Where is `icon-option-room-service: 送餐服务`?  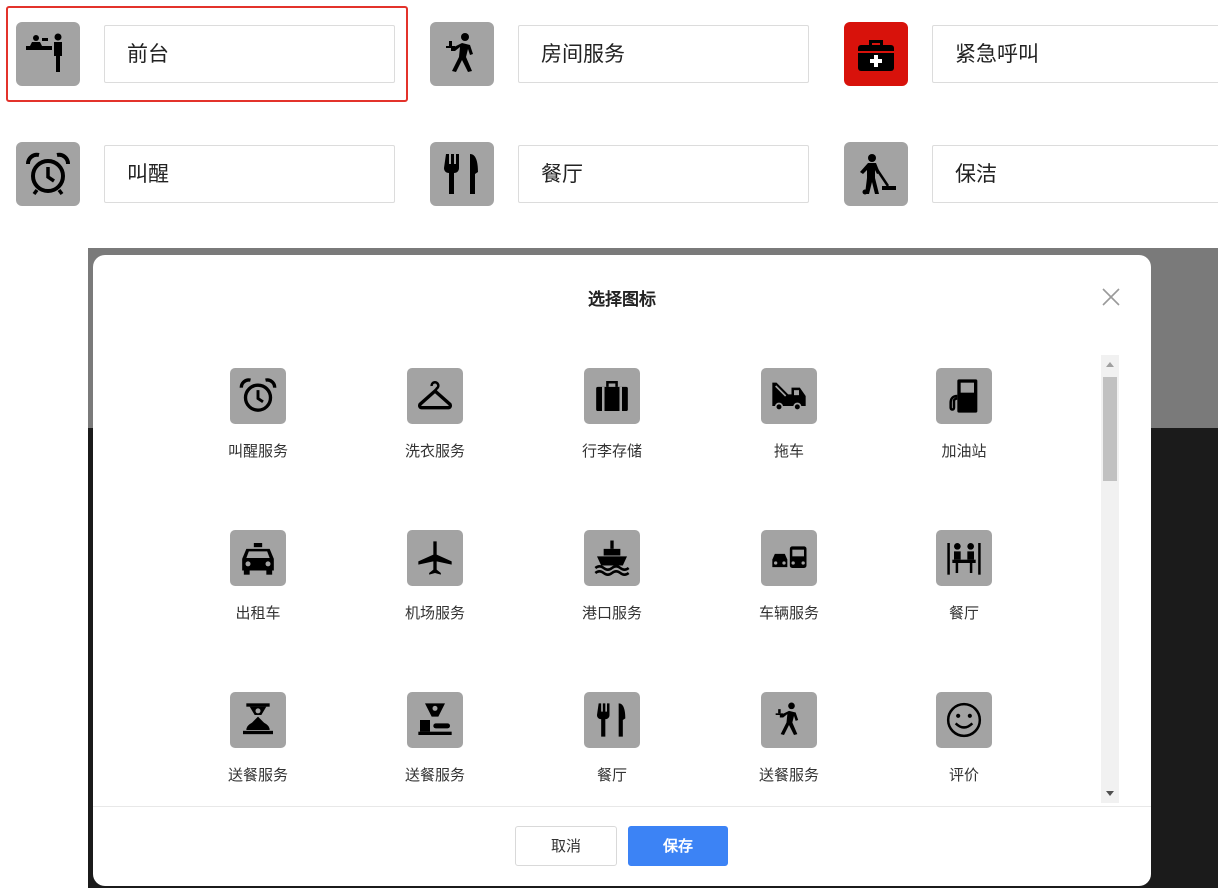 icon-option-room-service: 送餐服务 is located at coordinates (788, 752).